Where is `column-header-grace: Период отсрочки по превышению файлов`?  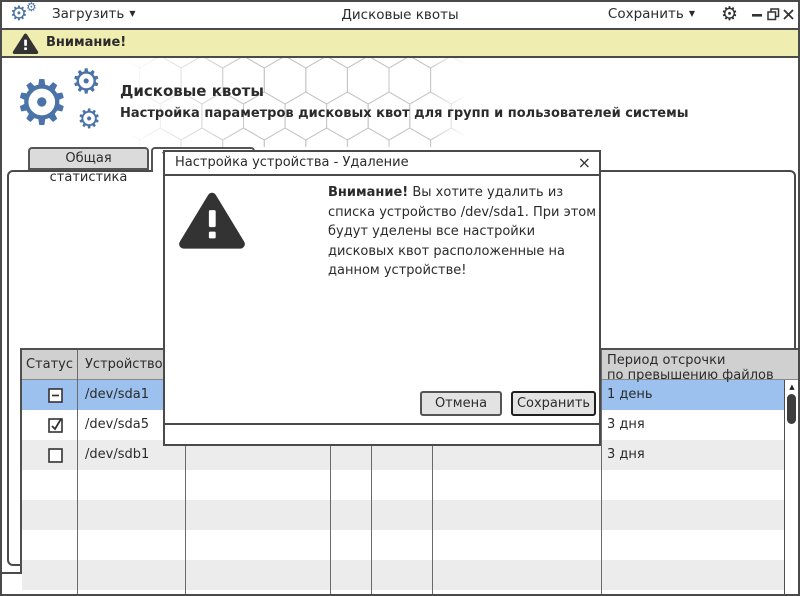
column-header-grace: Период отсрочки по превышению файлов is located at coordinates (690, 368).